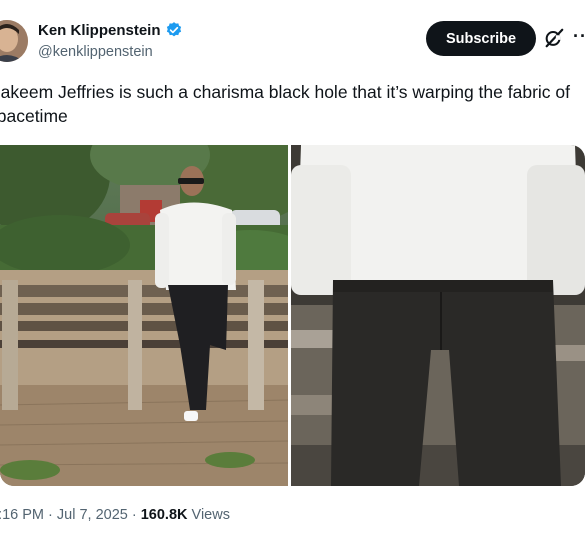 The height and width of the screenshot is (536, 585). I want to click on author-handle: @kenklippenstein, so click(95, 52).